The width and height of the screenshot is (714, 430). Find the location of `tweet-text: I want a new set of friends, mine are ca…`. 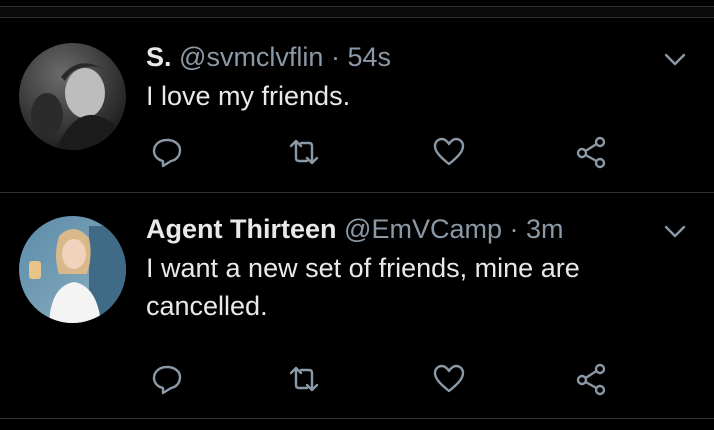

tweet-text: I want a new set of friends, mine are ca… is located at coordinates (363, 287).